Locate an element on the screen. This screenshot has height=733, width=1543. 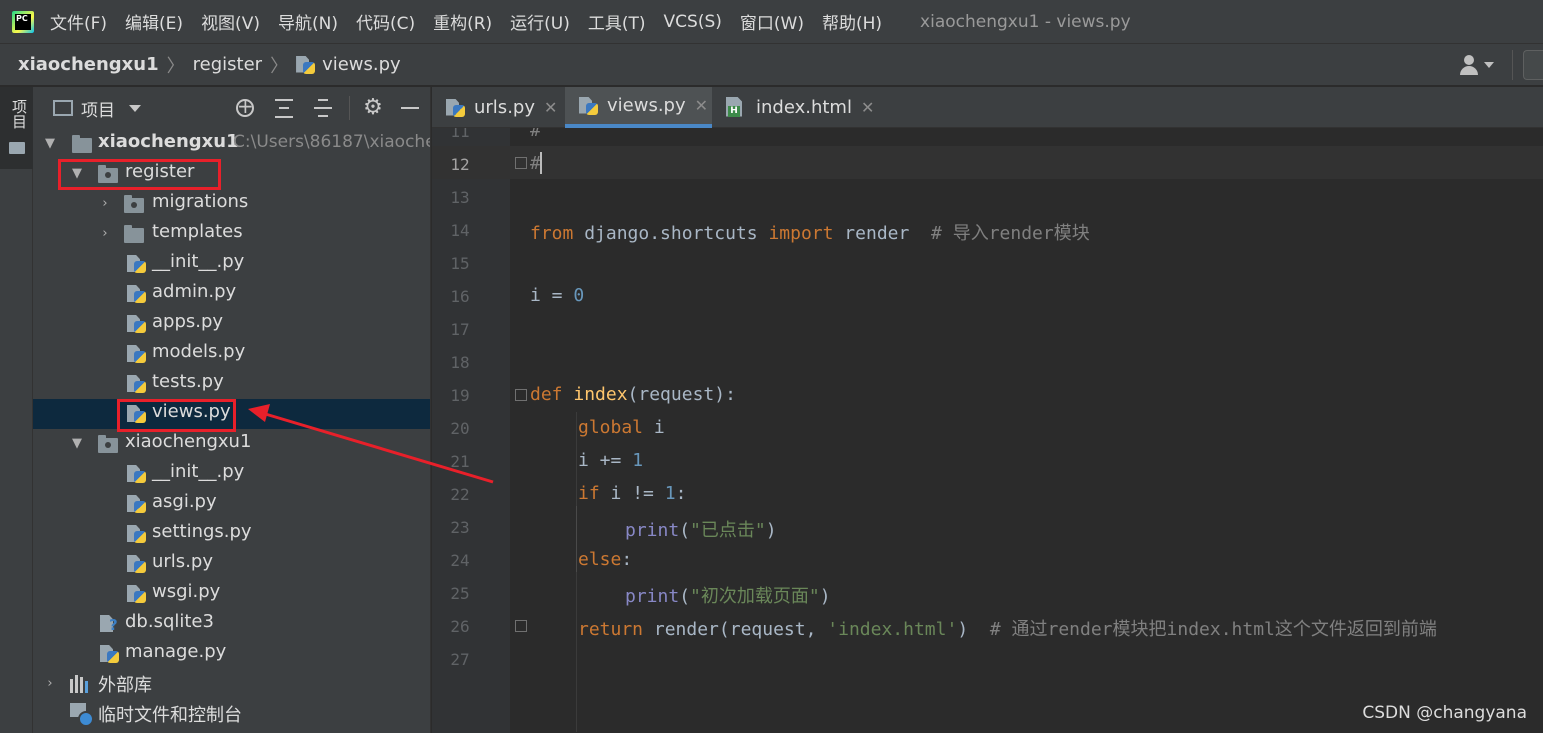
tab-views: views.py ✕ is located at coordinates (638, 107).